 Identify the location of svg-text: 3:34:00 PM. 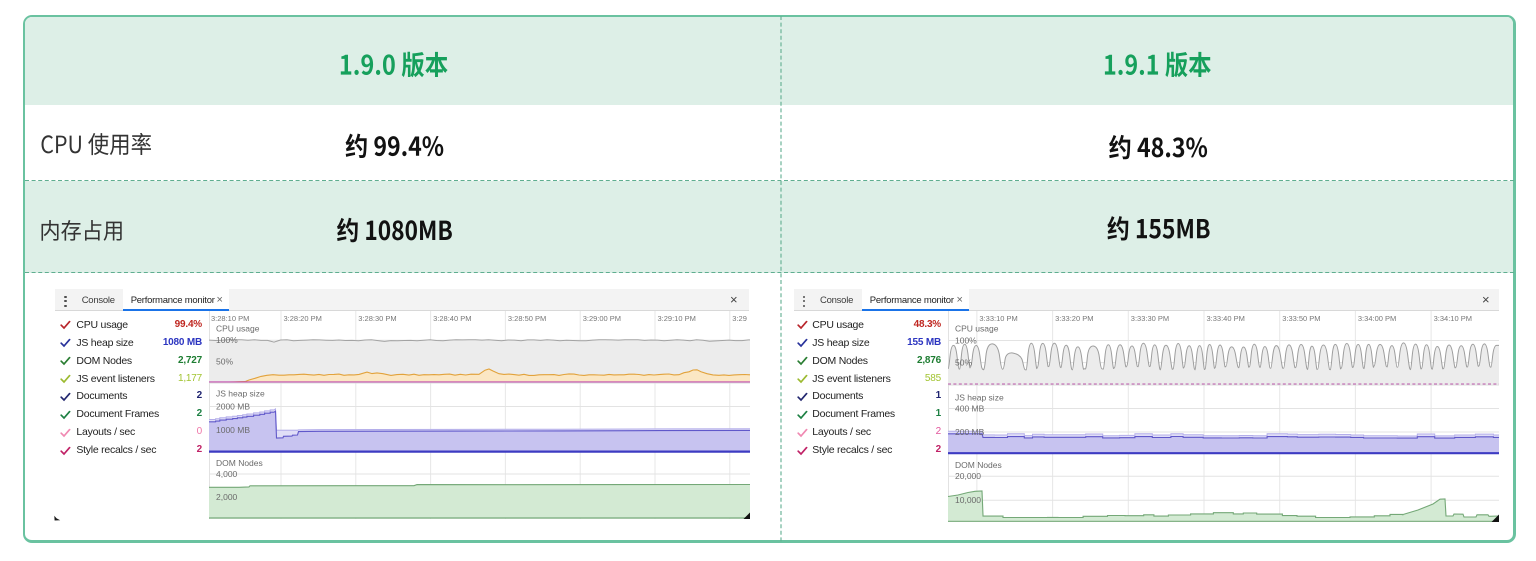
(1377, 318).